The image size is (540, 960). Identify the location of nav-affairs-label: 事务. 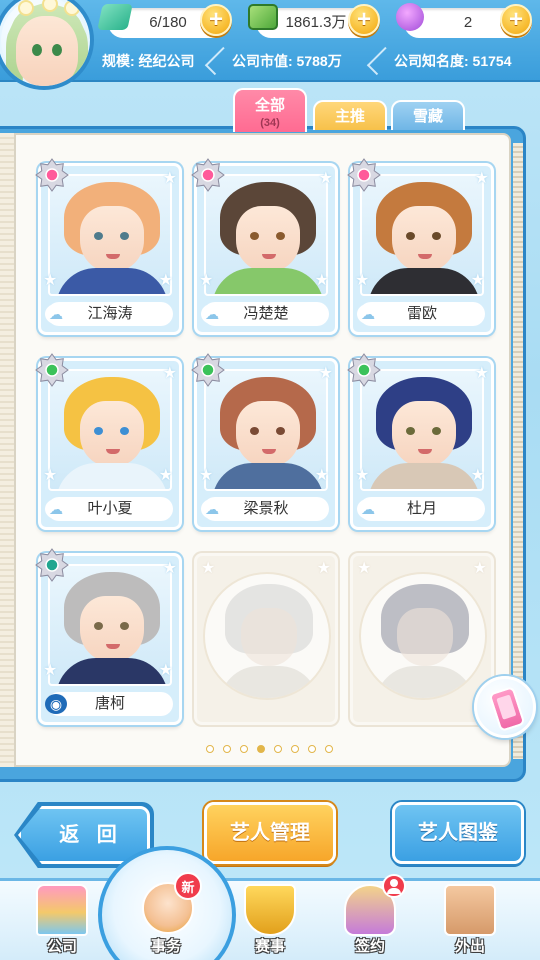
(165, 946).